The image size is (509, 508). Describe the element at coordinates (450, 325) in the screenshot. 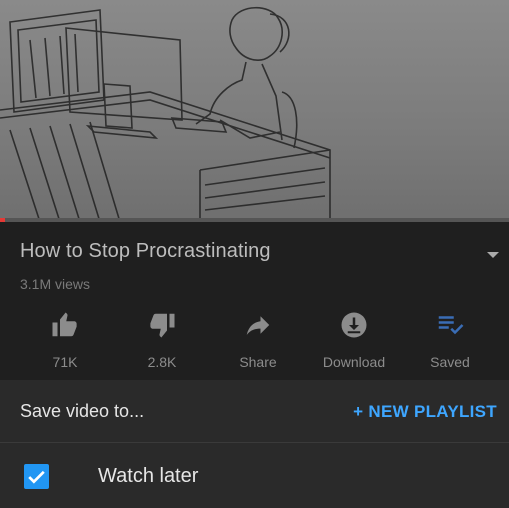

I see `saved-playlist-icon` at that location.